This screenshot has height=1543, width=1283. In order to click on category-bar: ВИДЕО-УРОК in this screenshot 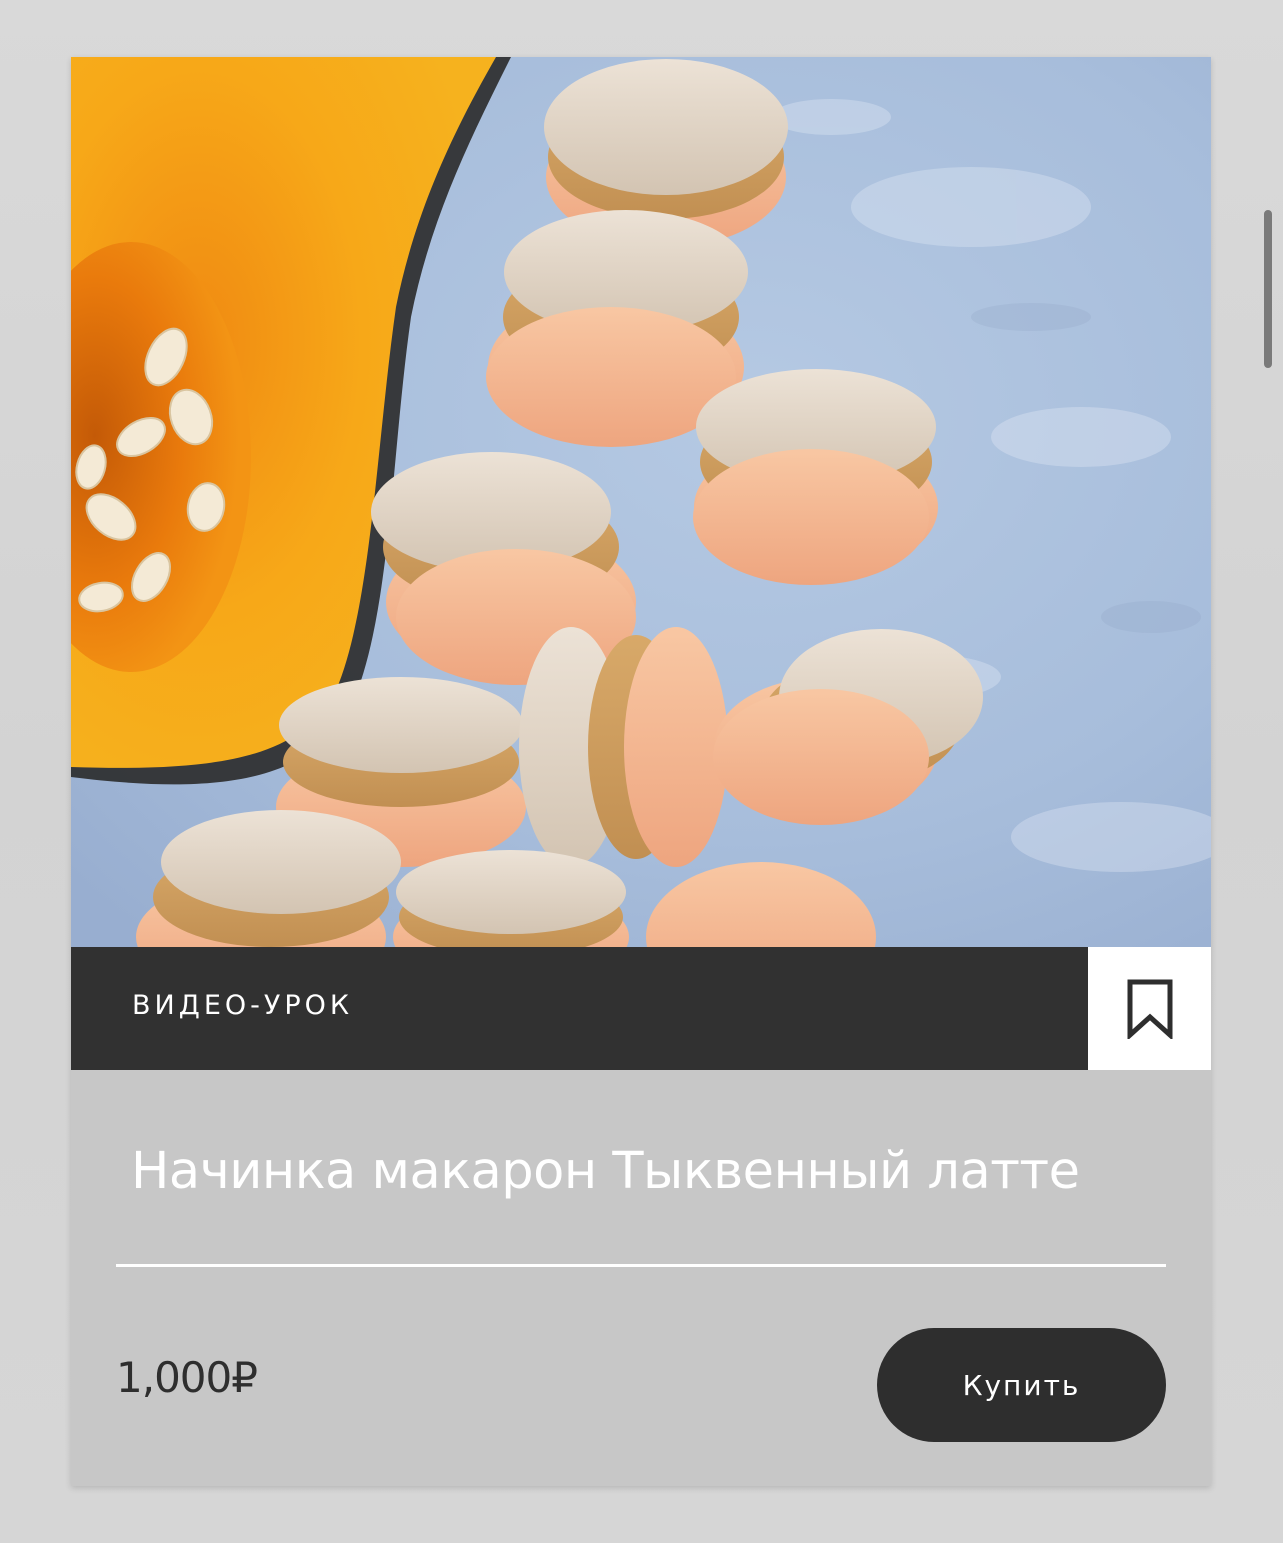, I will do `click(579, 1008)`.